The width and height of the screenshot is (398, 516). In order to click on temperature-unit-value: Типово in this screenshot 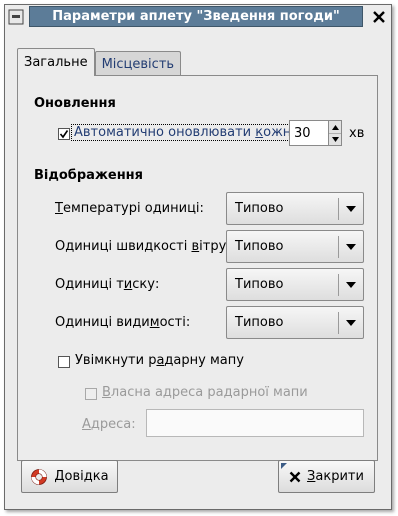, I will do `click(259, 208)`.